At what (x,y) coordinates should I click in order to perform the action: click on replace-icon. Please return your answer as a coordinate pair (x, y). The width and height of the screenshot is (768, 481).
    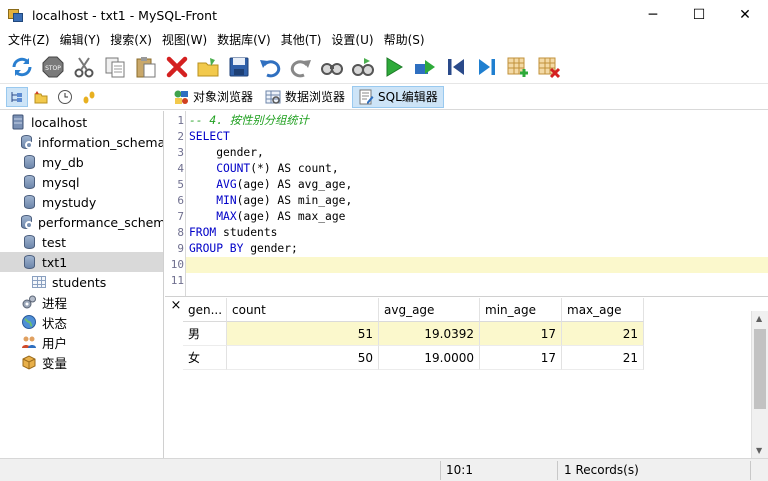
    Looking at the image, I should click on (362, 67).